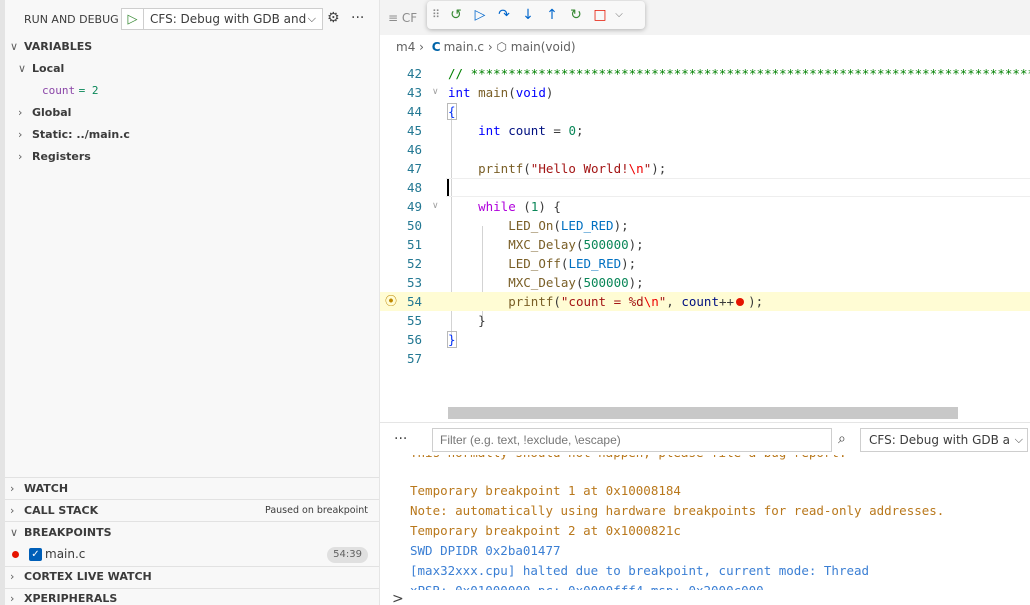 The height and width of the screenshot is (605, 1030). Describe the element at coordinates (501, 92) in the screenshot. I see `code-text: int main(void)` at that location.